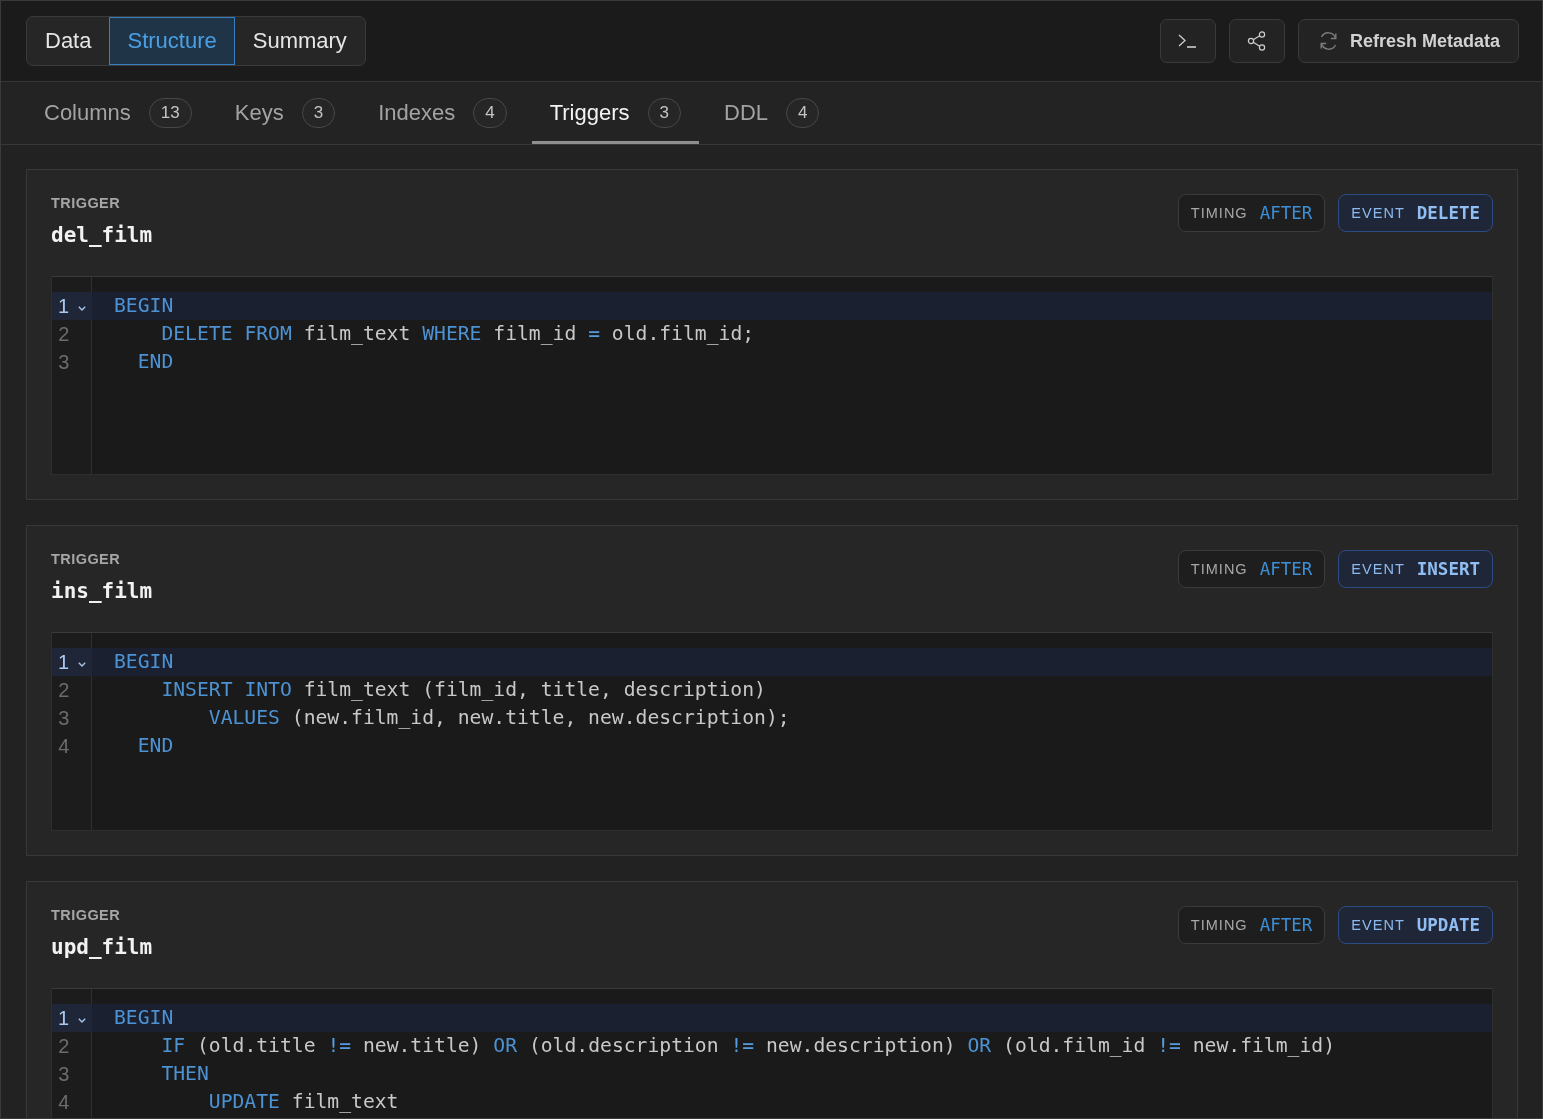  What do you see at coordinates (285, 113) in the screenshot?
I see `tab: Keys 3` at bounding box center [285, 113].